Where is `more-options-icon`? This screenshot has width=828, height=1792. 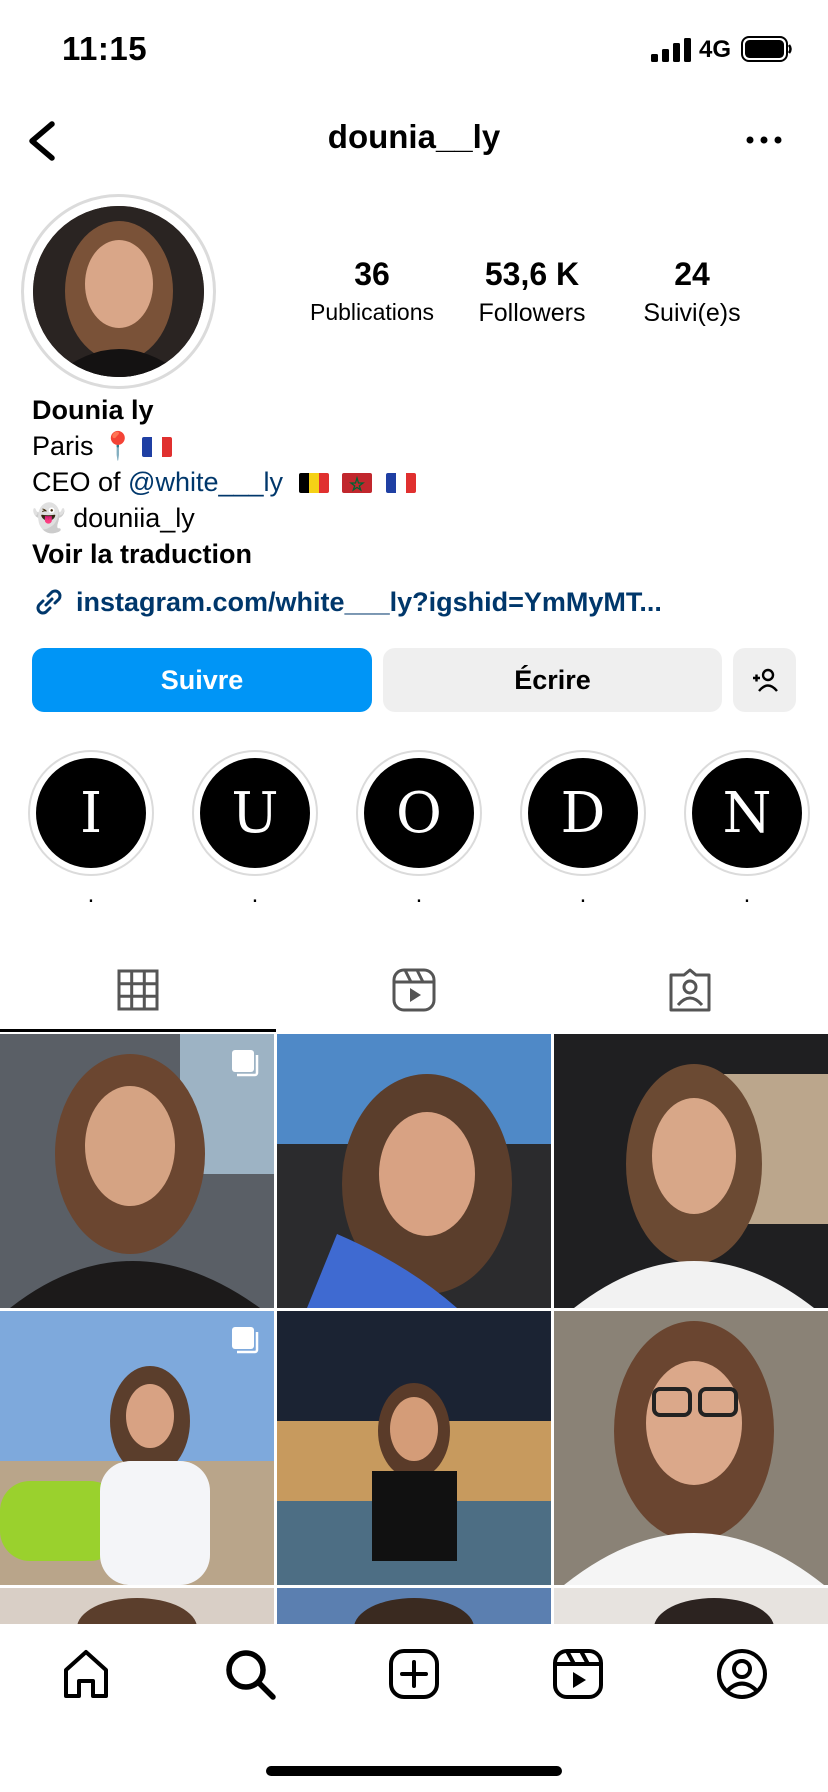 more-options-icon is located at coordinates (764, 140).